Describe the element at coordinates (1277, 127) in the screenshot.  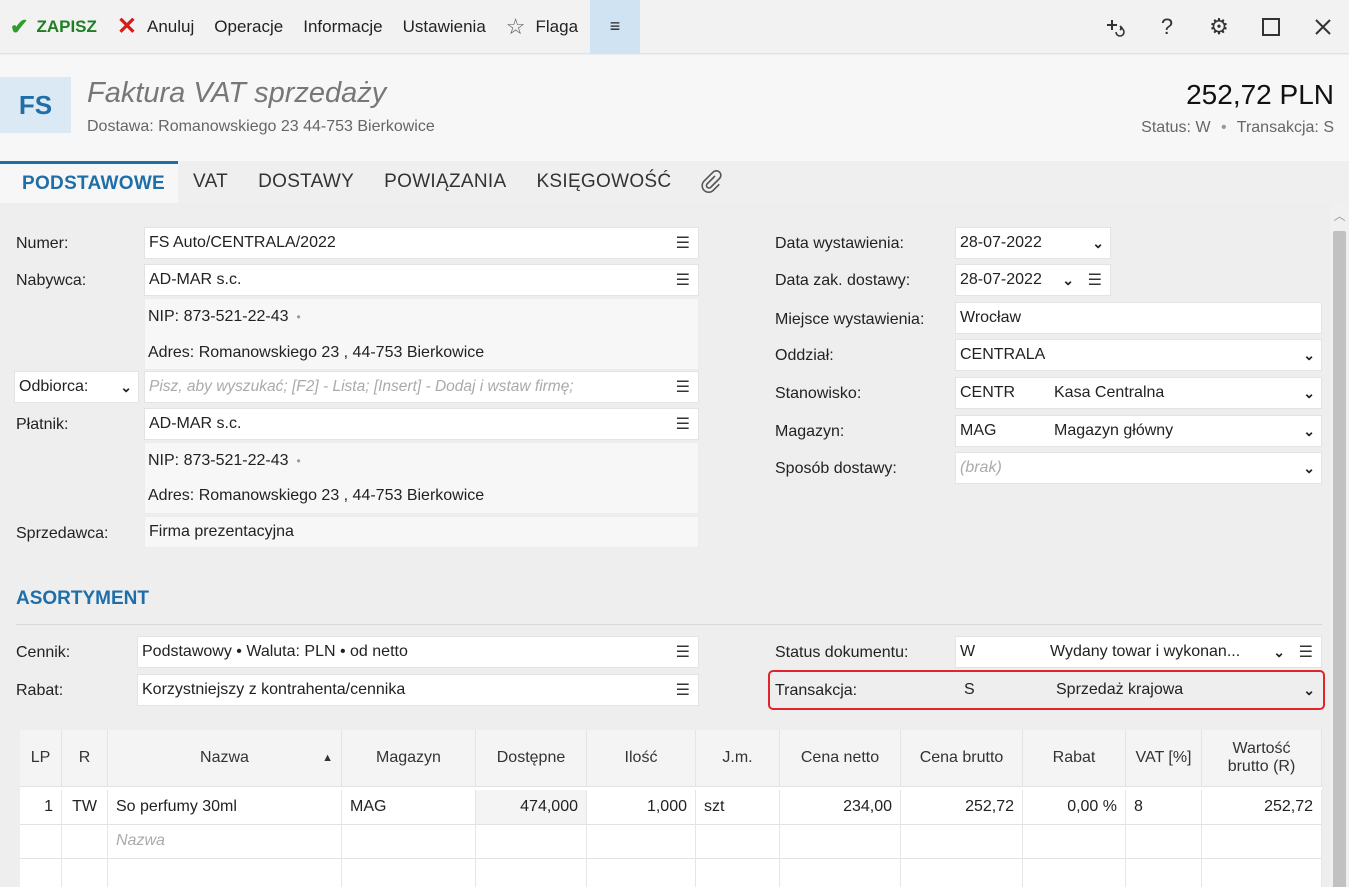
I see `transaction-label: Transakcja:` at that location.